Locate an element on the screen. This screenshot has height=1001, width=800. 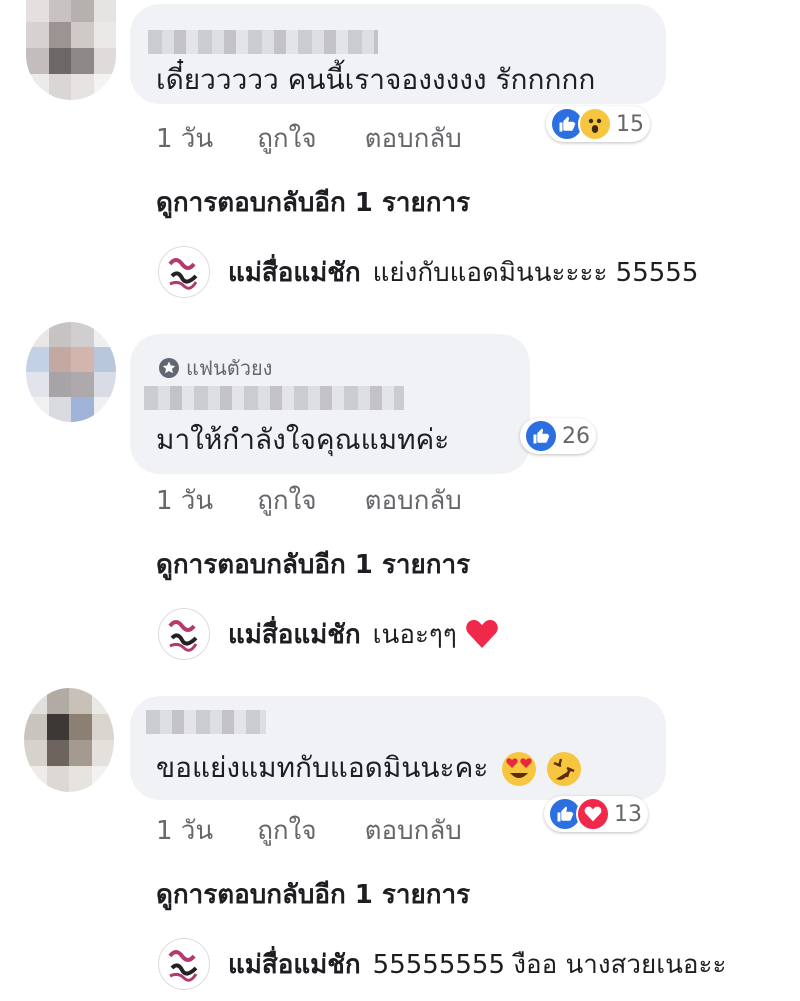
comment-bubble: ขอแย่งแมทกับแอดมินนะคะ is located at coordinates (398, 748).